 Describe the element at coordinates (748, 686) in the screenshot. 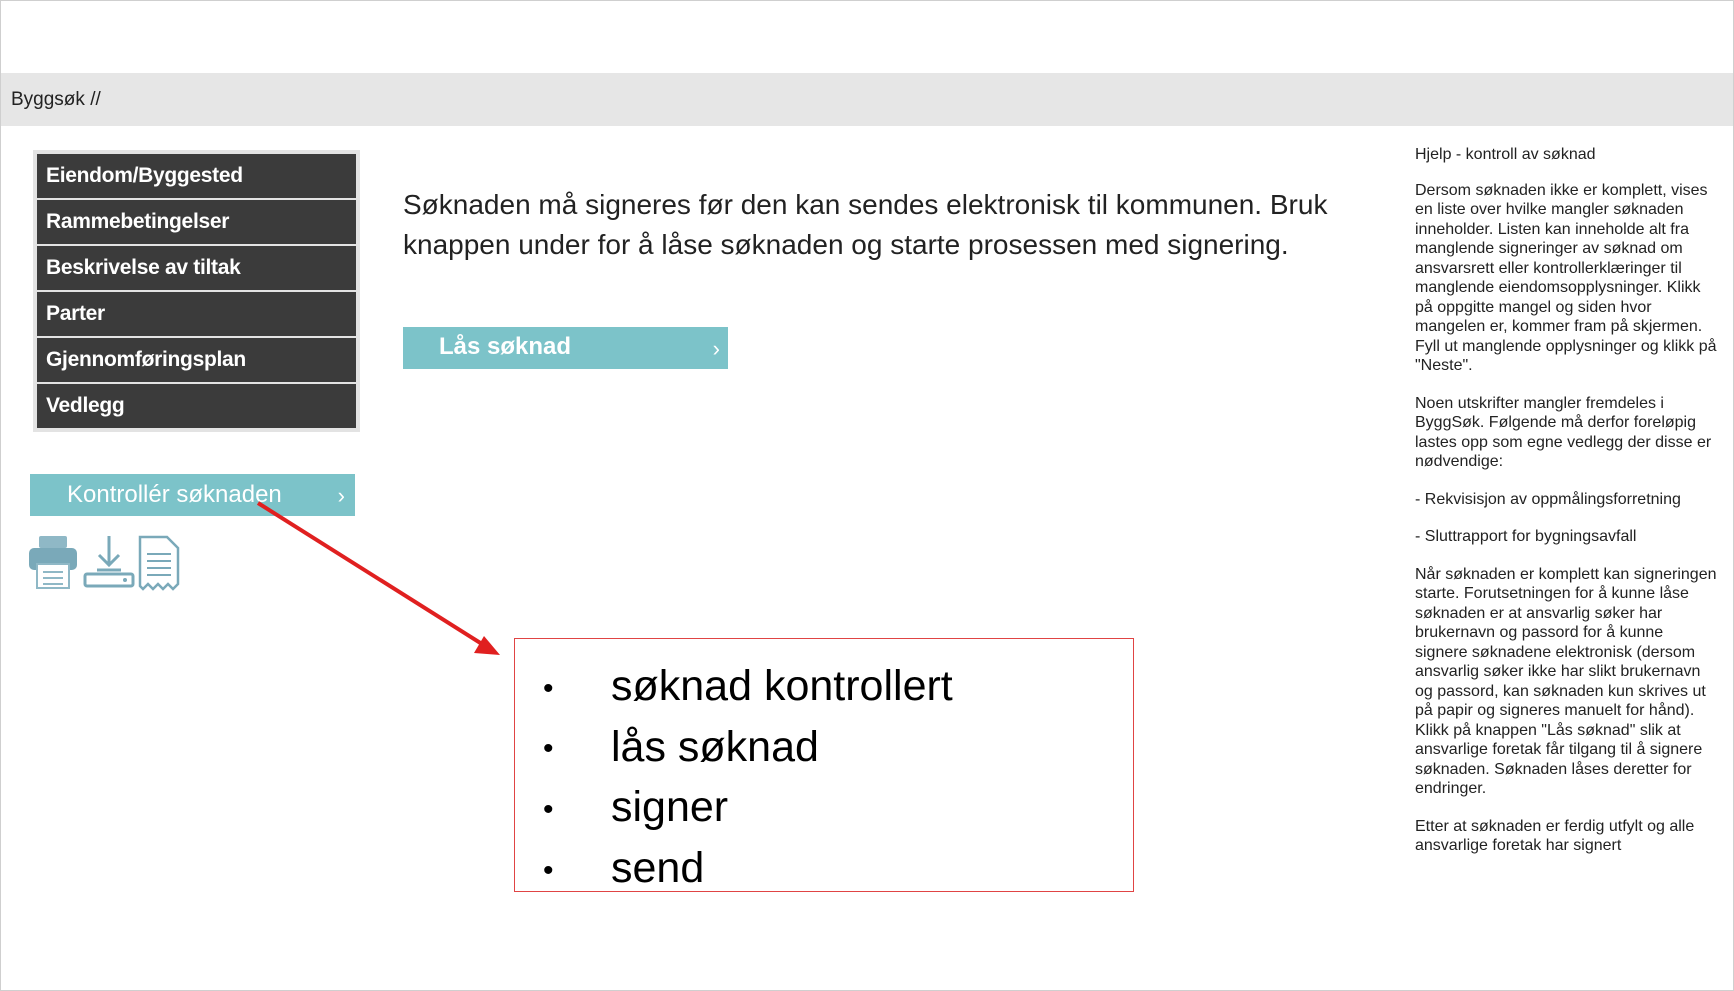

I see `annotation-item: • søknad kontrollert` at that location.